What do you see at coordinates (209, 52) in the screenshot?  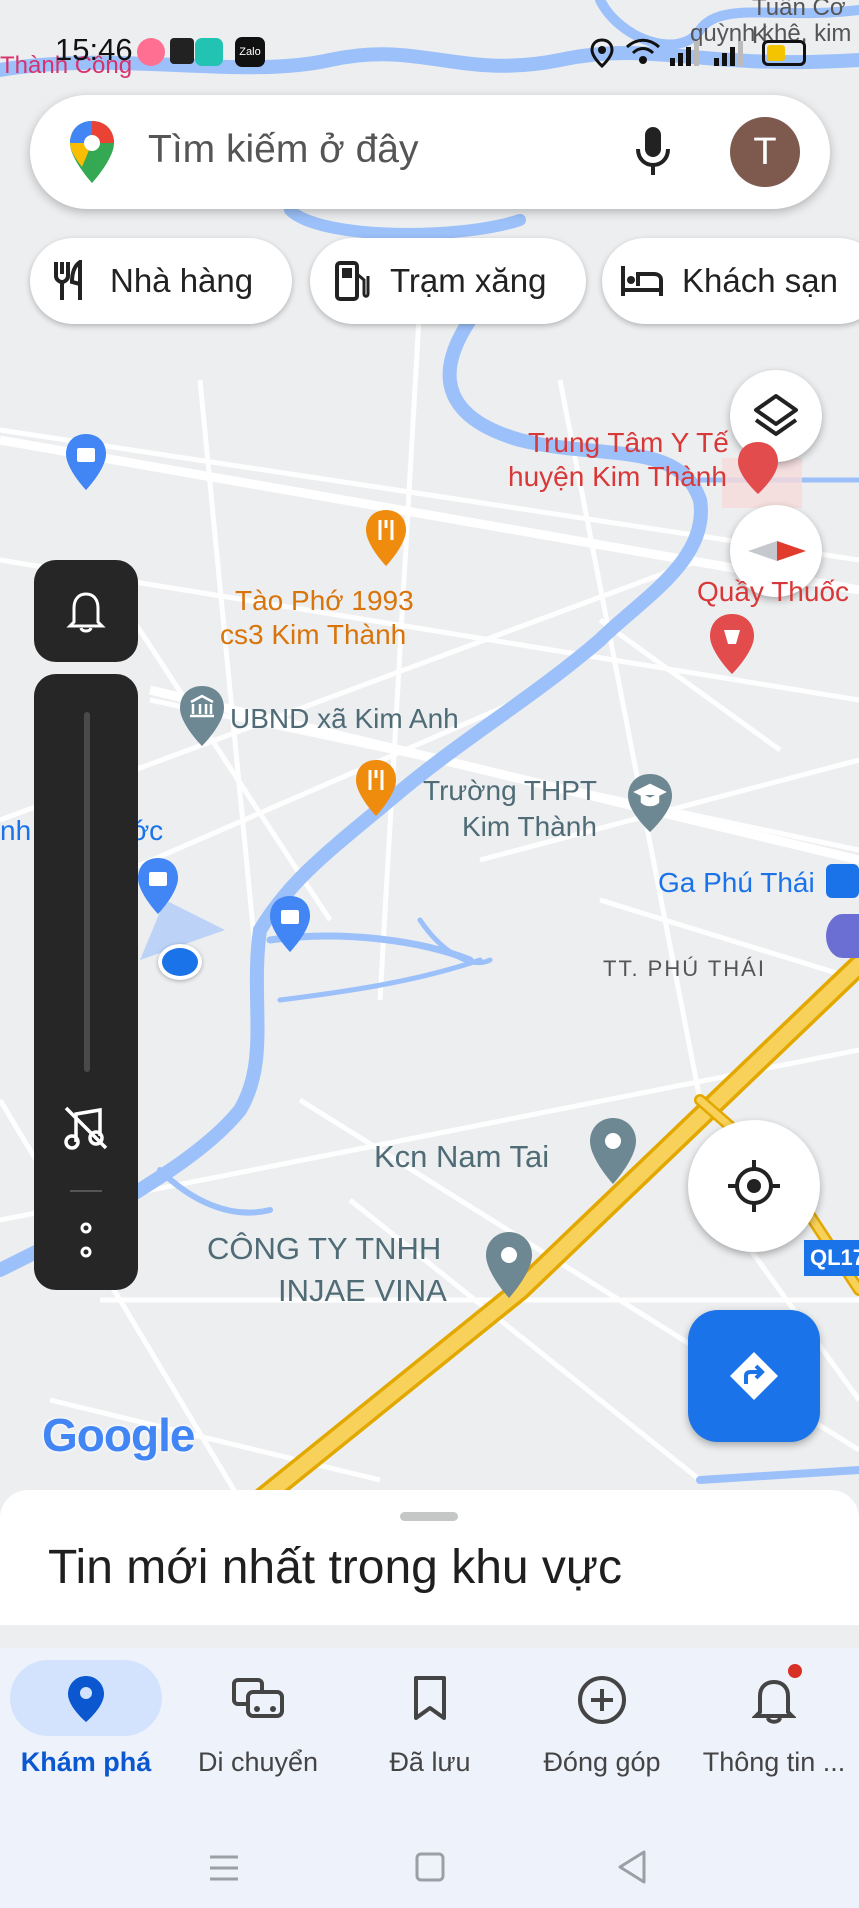 I see `app-icon` at bounding box center [209, 52].